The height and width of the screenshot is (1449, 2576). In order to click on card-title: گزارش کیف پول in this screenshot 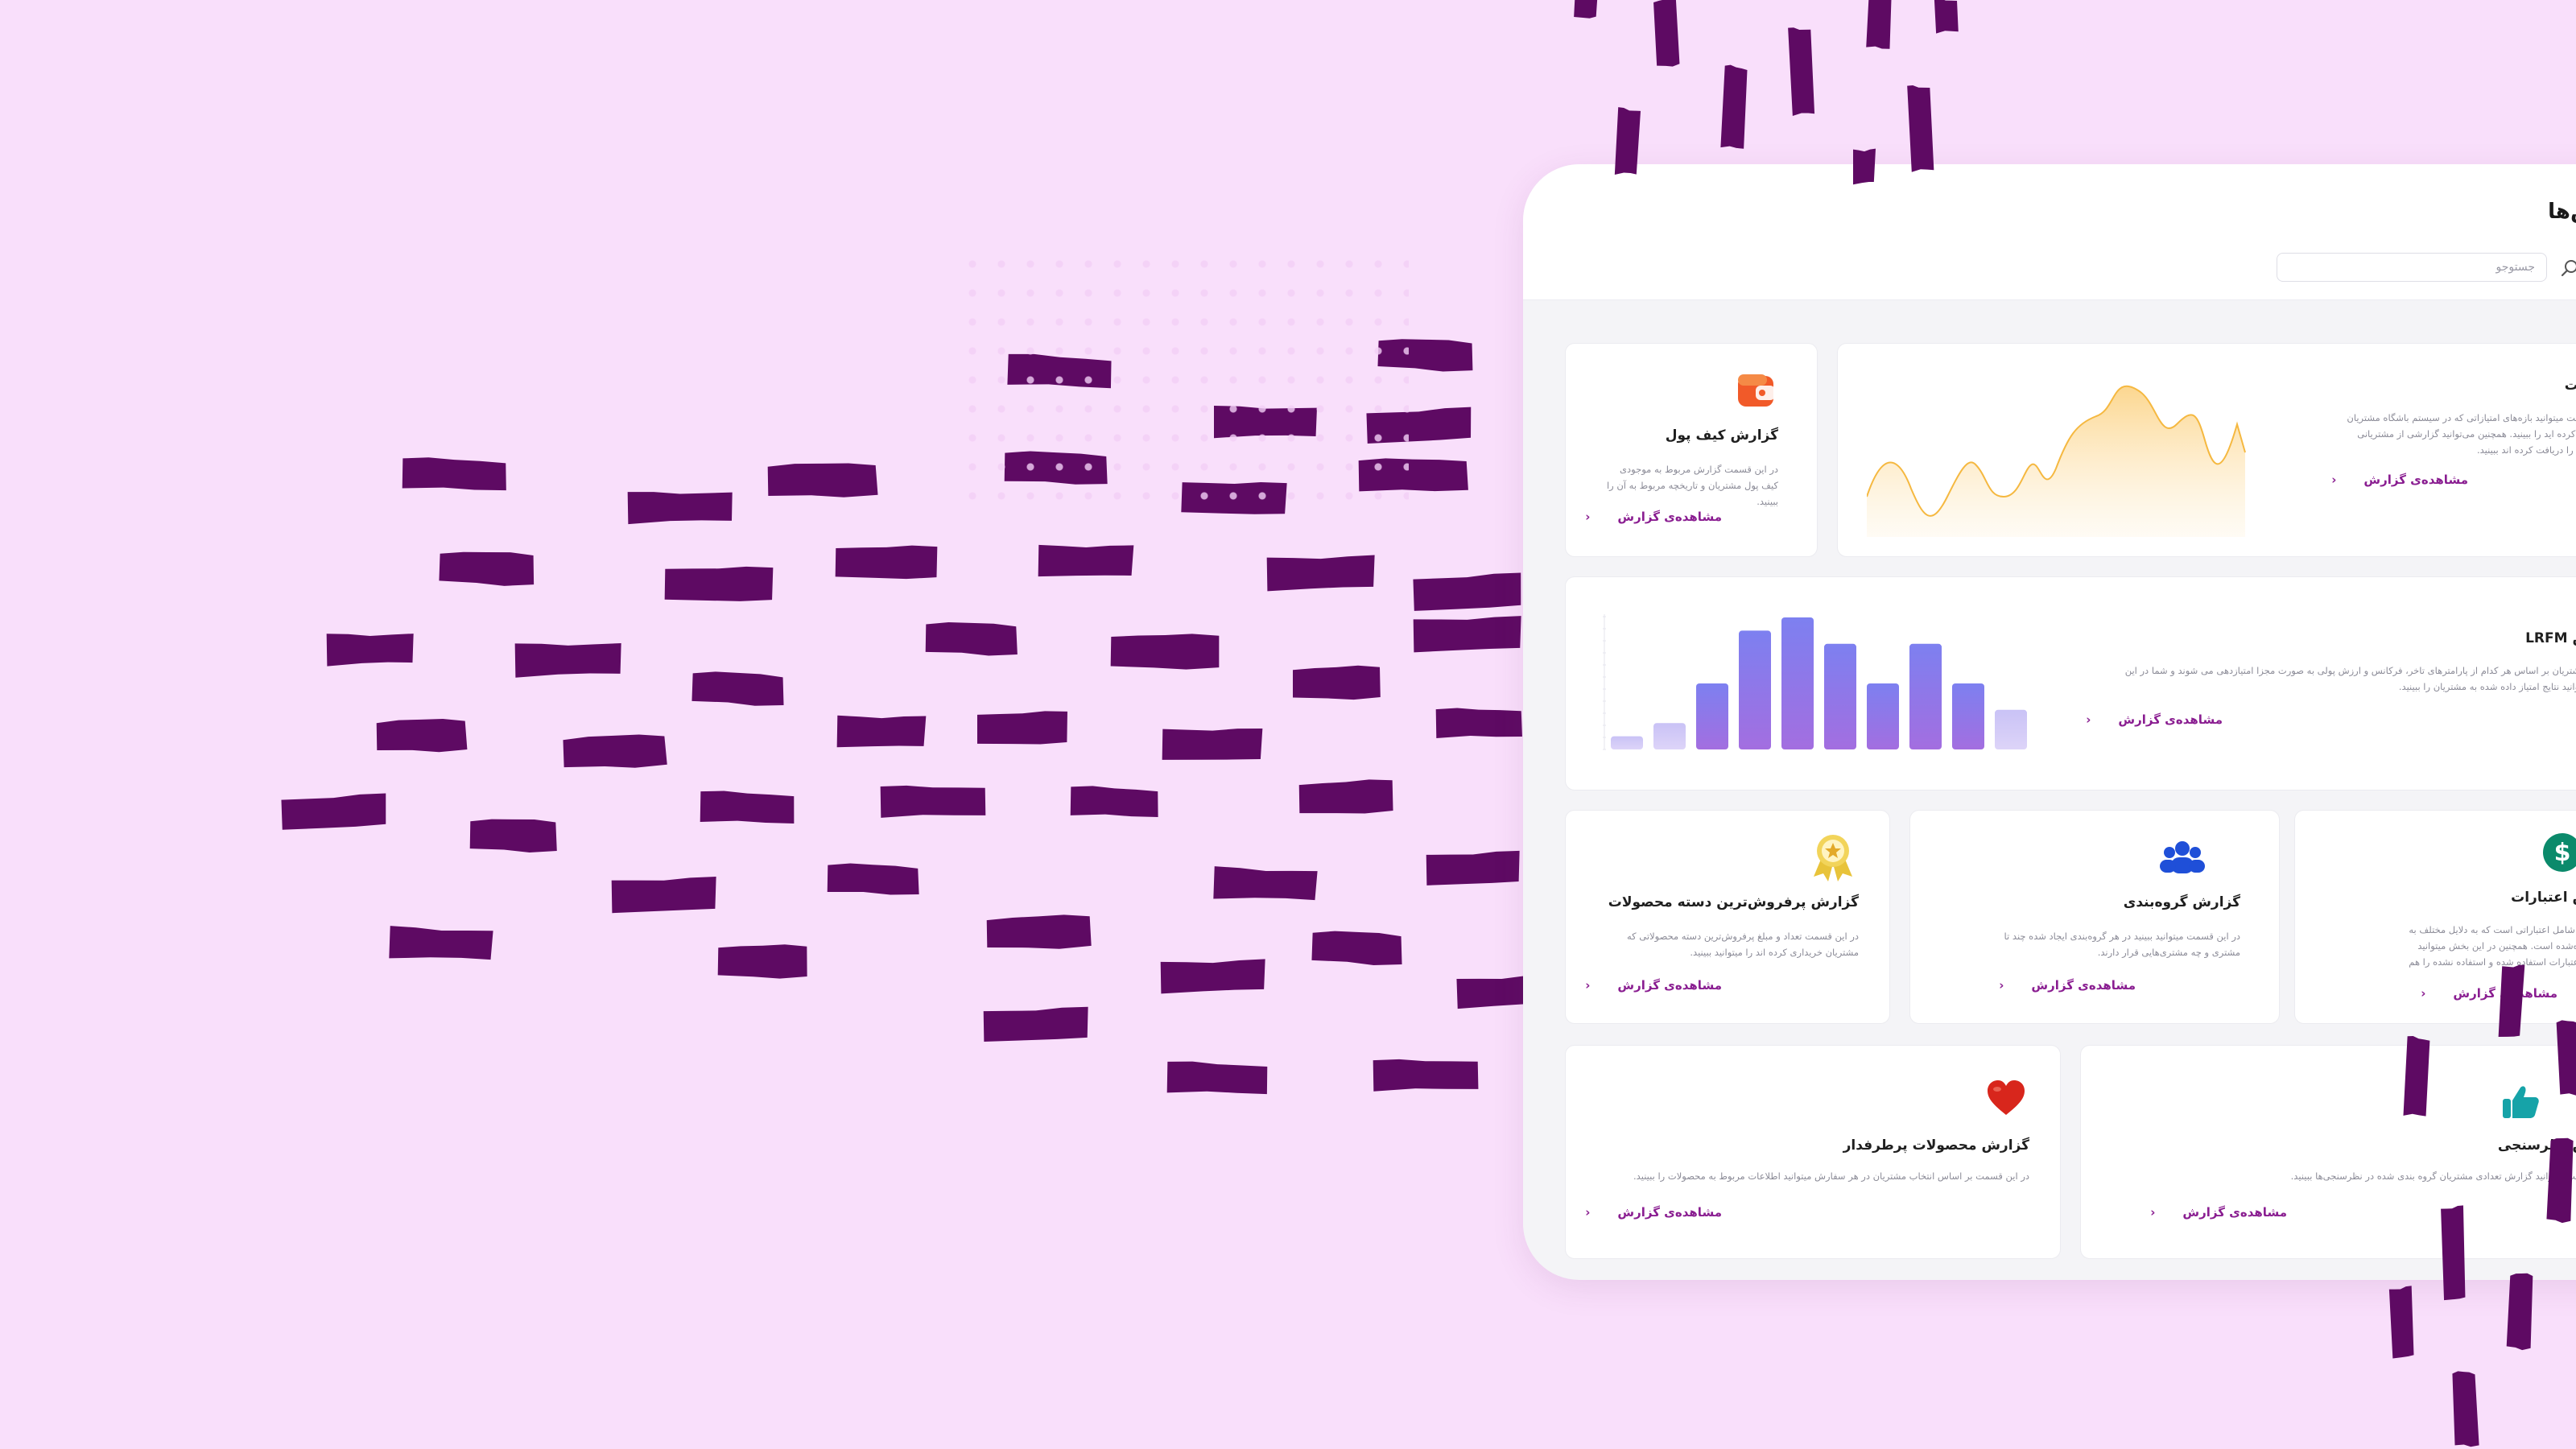, I will do `click(1721, 435)`.